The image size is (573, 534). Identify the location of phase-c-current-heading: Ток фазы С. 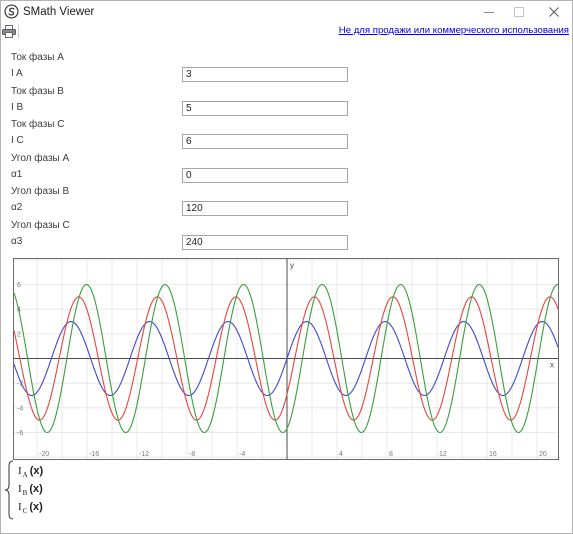
(38, 124).